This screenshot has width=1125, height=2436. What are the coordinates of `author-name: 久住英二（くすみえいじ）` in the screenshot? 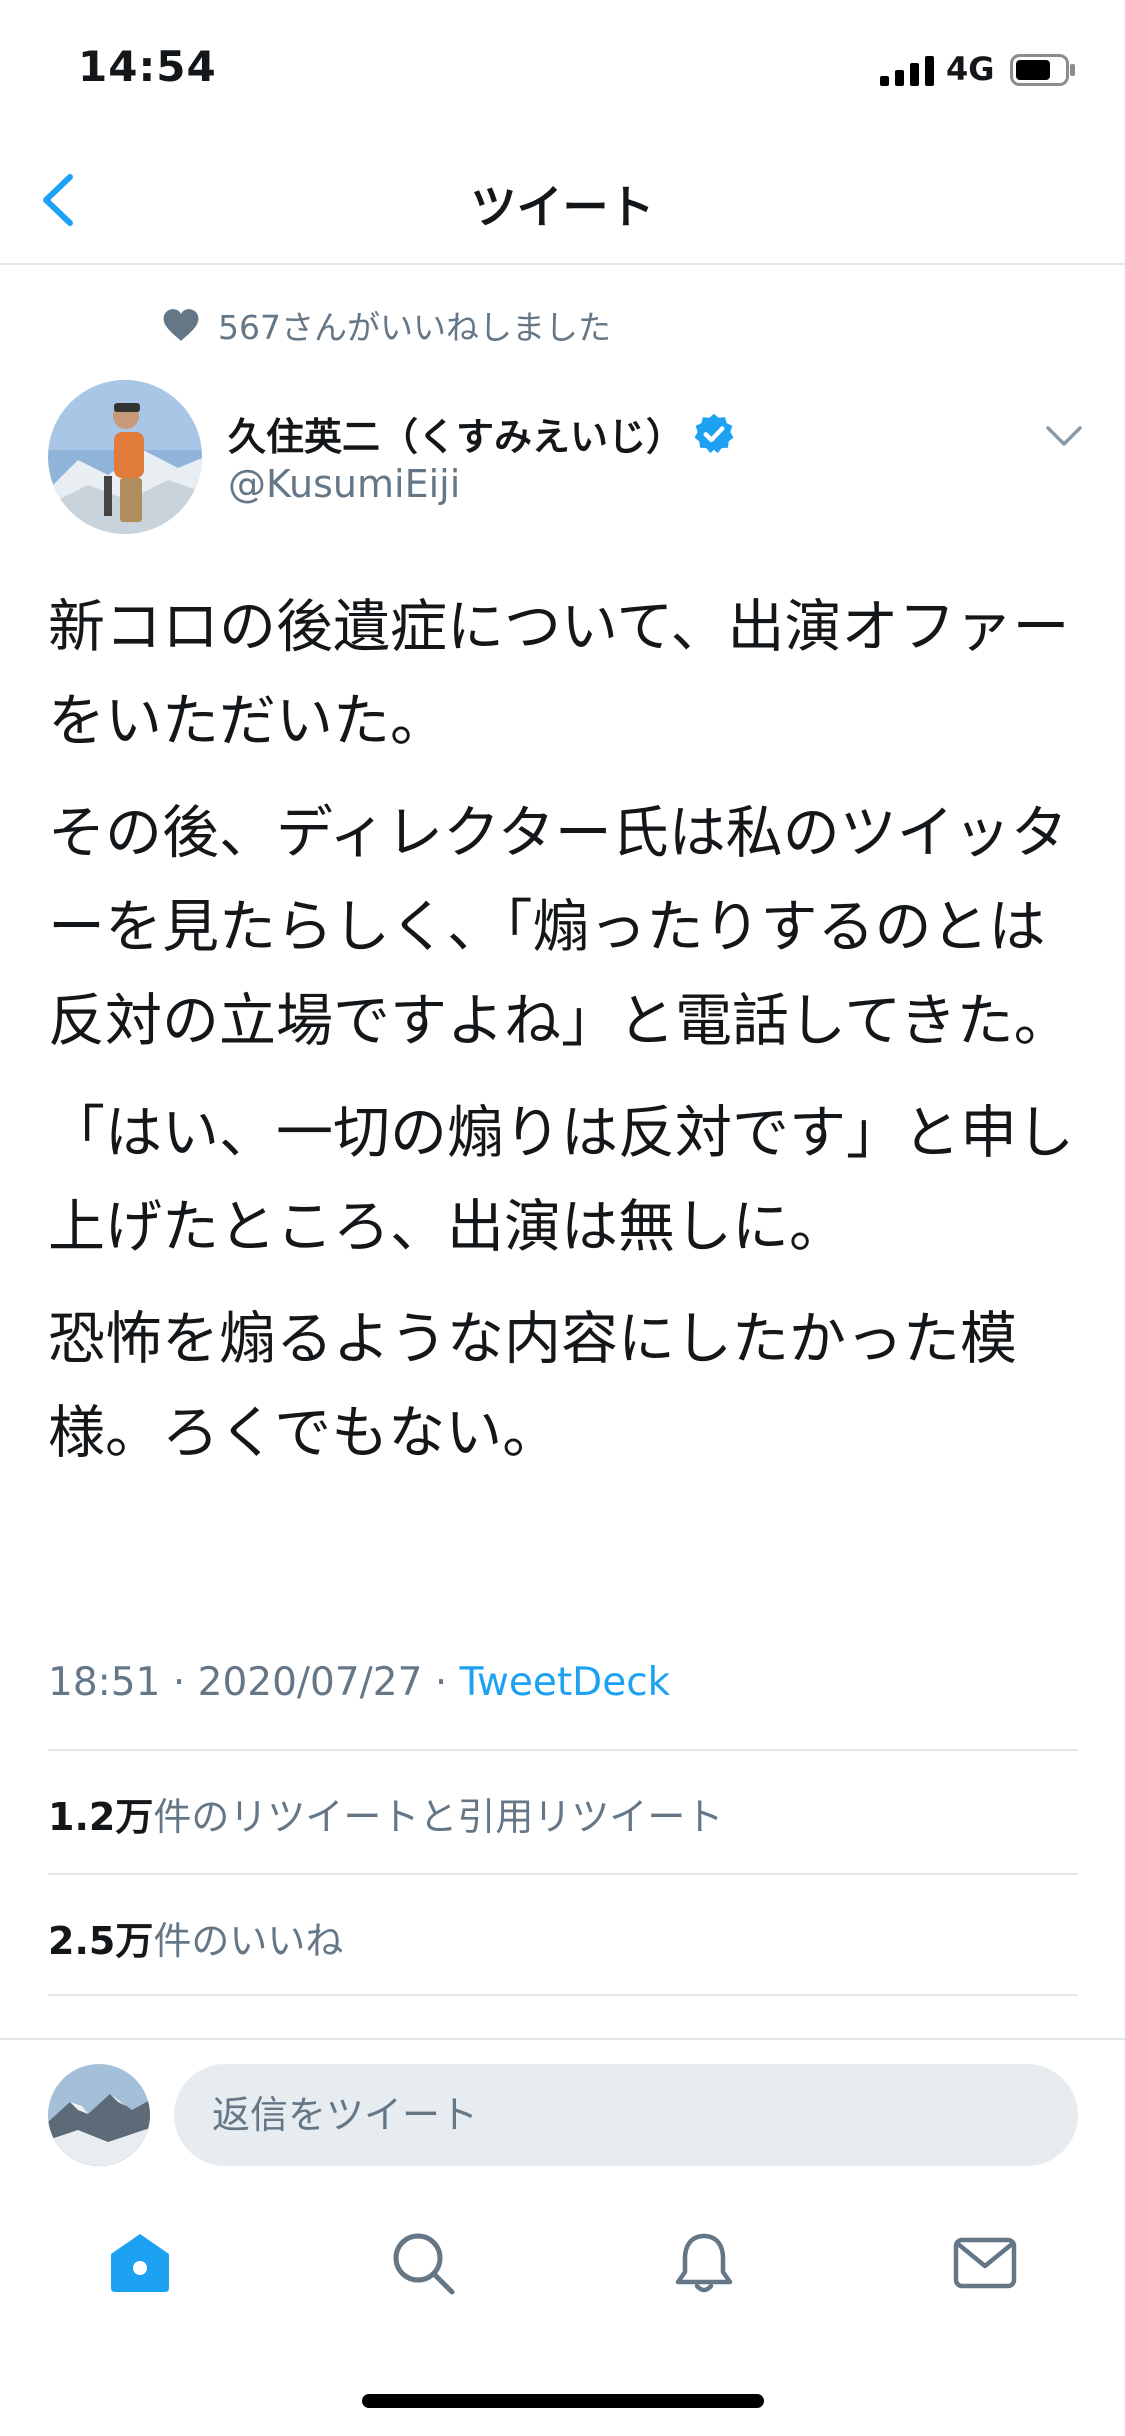 It's located at (482, 433).